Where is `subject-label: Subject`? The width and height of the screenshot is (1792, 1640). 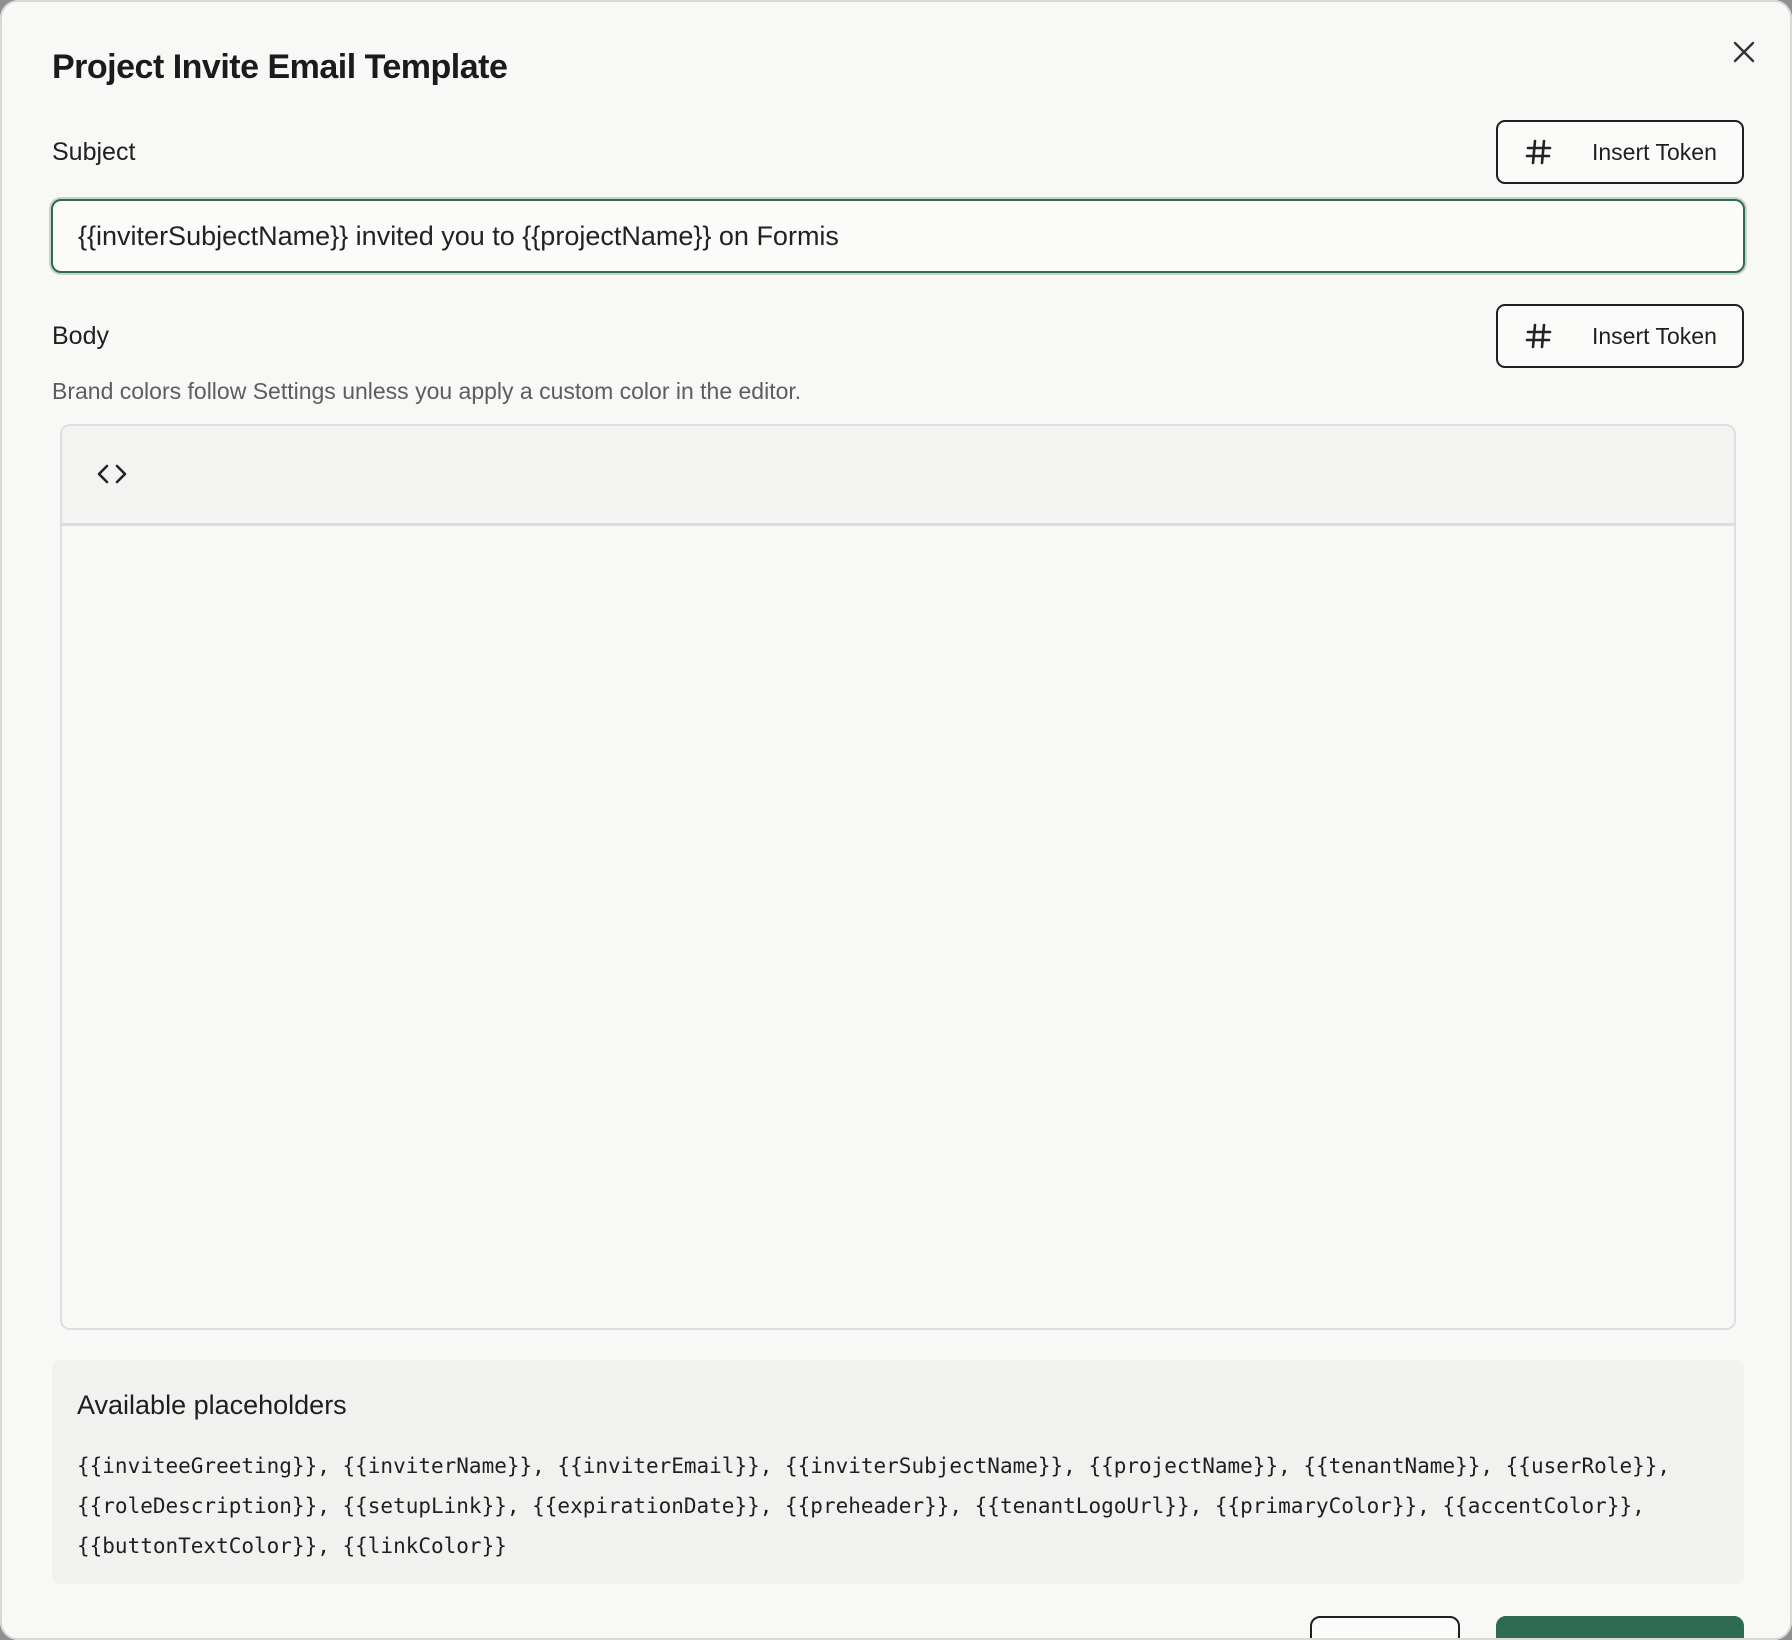 subject-label: Subject is located at coordinates (94, 152).